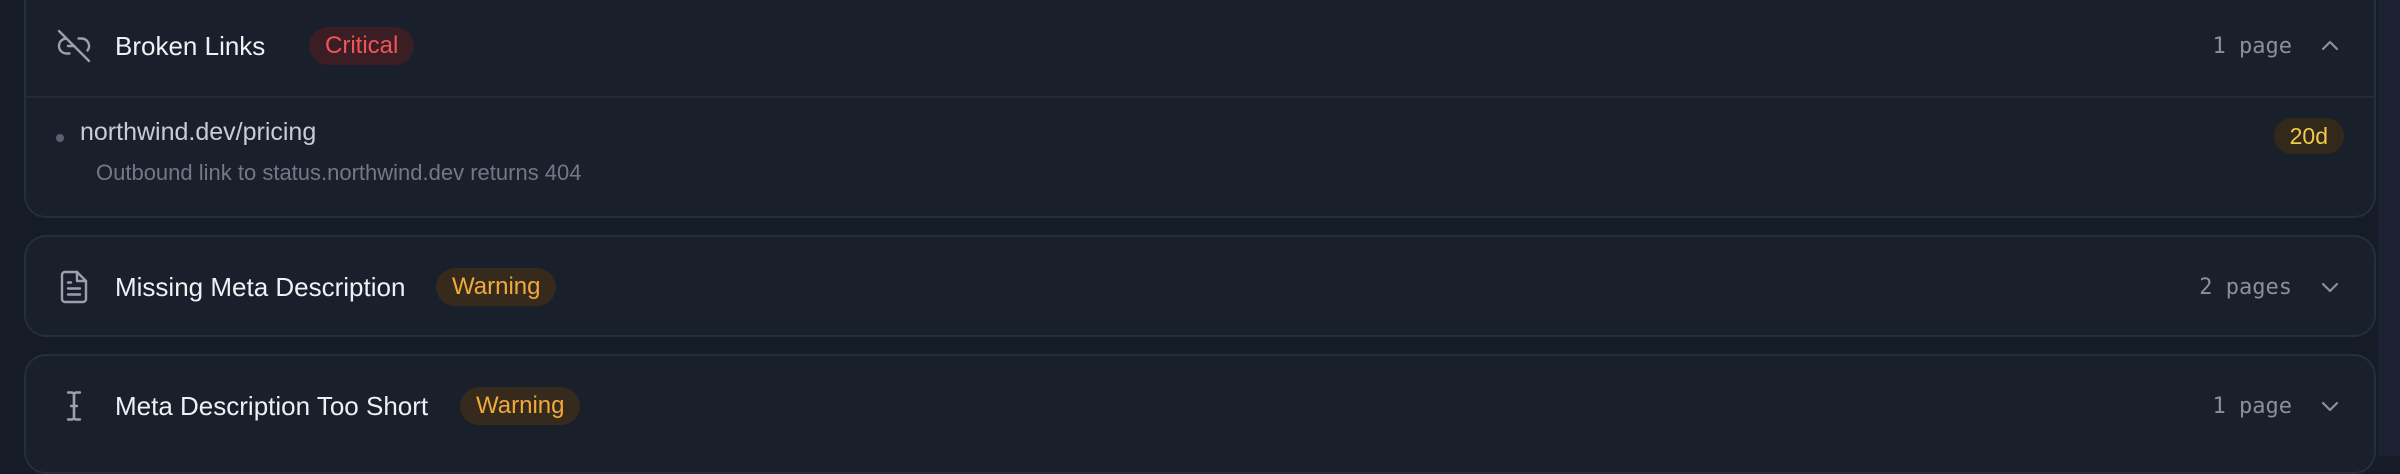  Describe the element at coordinates (2330, 46) in the screenshot. I see `chevron-up-icon` at that location.